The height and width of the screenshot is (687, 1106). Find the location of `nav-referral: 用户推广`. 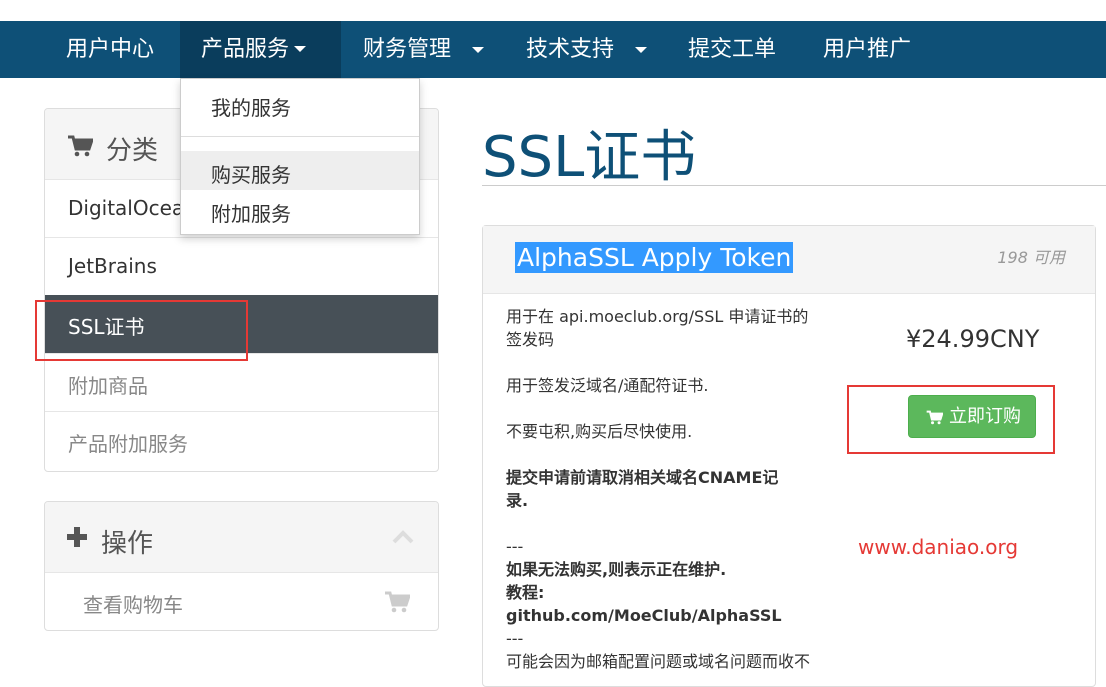

nav-referral: 用户推广 is located at coordinates (867, 49).